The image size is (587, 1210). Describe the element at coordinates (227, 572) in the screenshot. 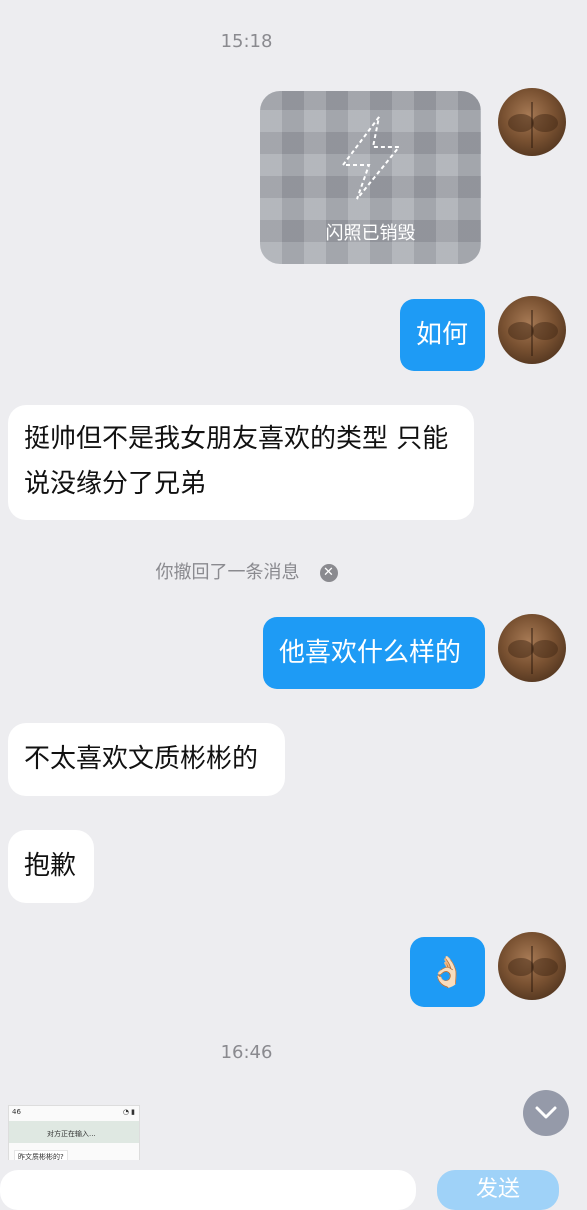

I see `recall-notice-text: 你撤回了一条消息` at that location.